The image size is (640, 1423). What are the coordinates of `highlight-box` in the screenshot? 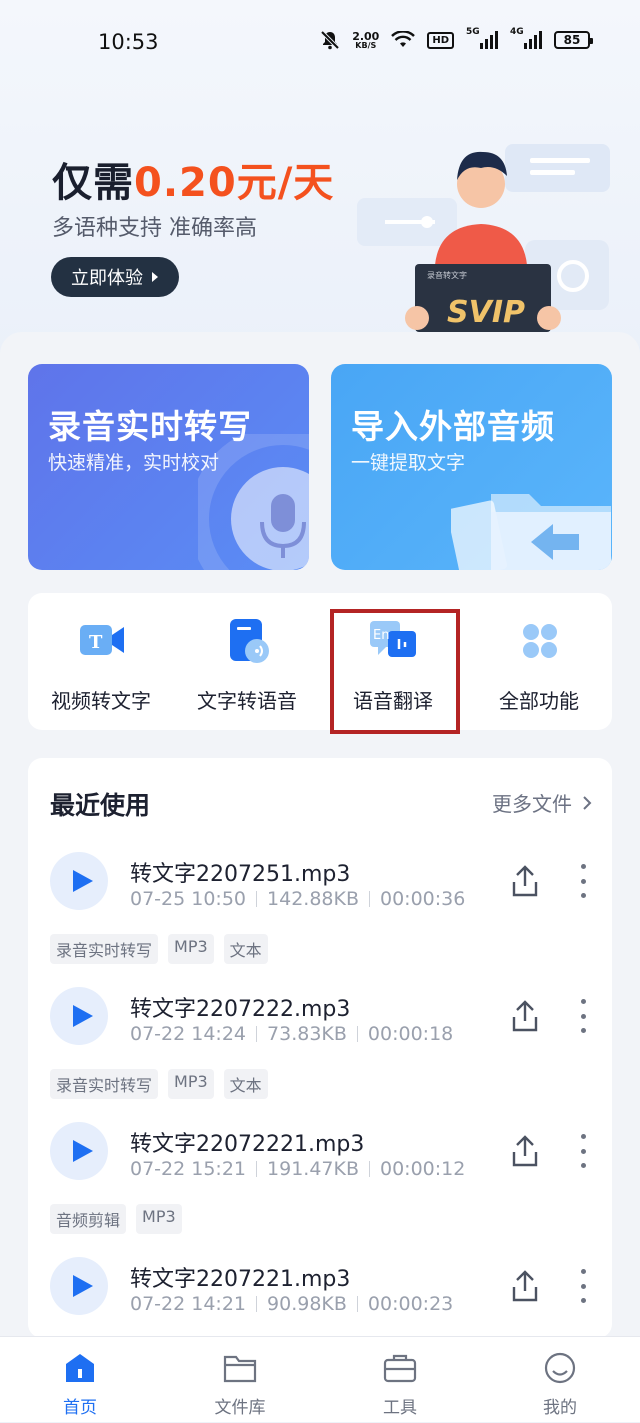 It's located at (395, 671).